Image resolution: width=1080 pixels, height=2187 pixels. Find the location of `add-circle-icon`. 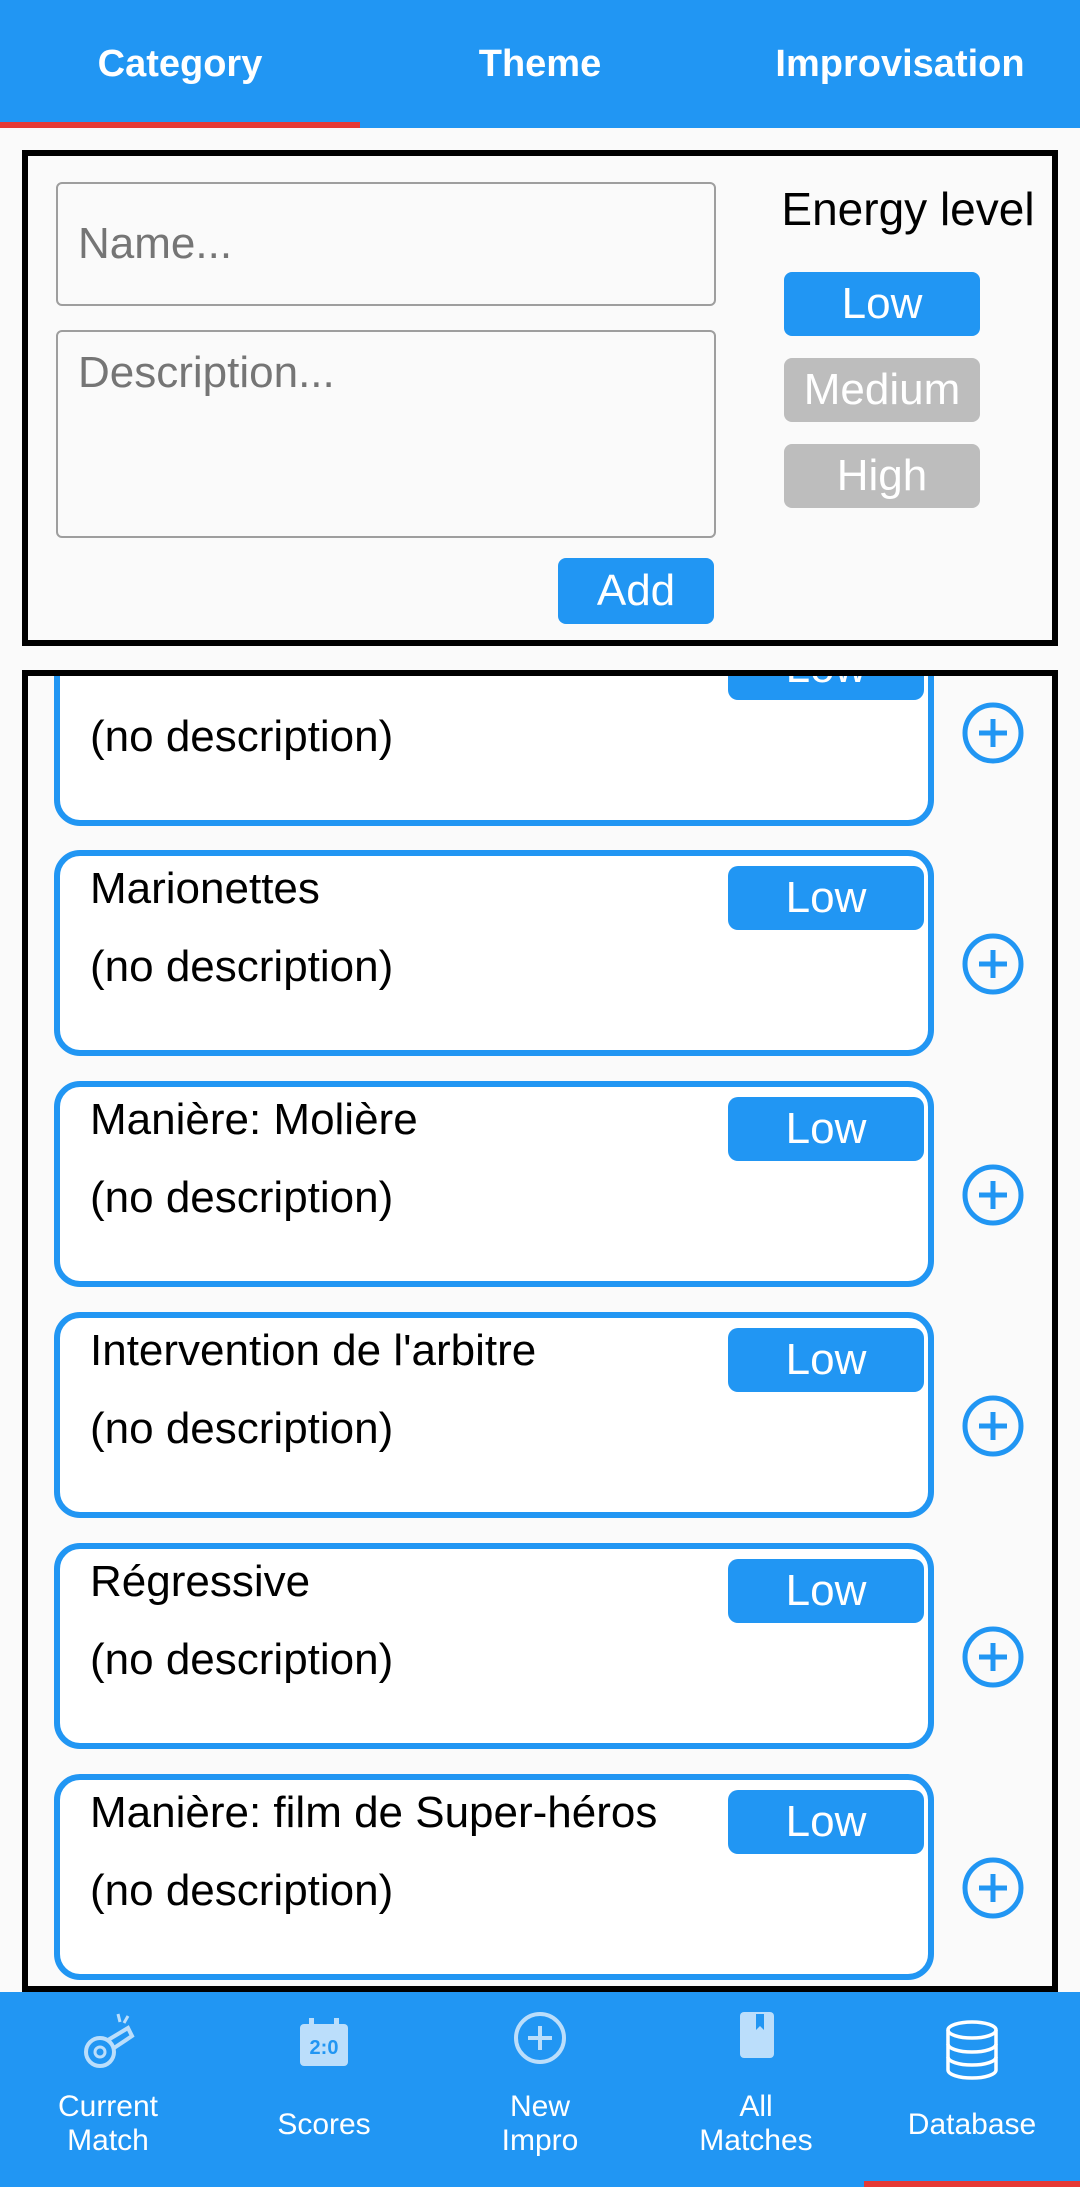

add-circle-icon is located at coordinates (540, 2041).